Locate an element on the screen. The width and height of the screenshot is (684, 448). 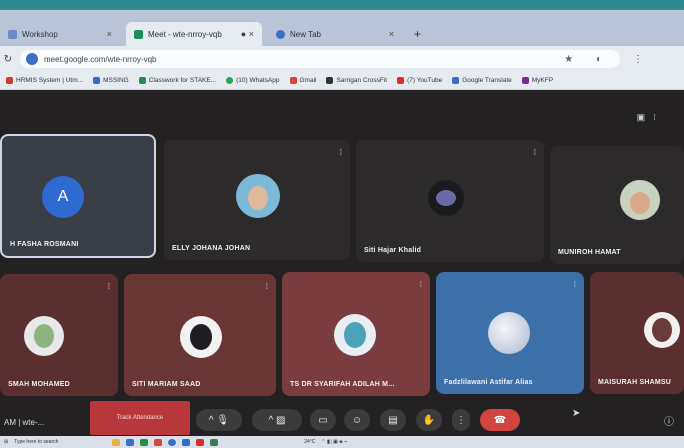
windows-taskbar: ⊞ Type here to search 24°C ⌃ ◧ ▣ ◈ ⌁ is located at coordinates (342, 442).